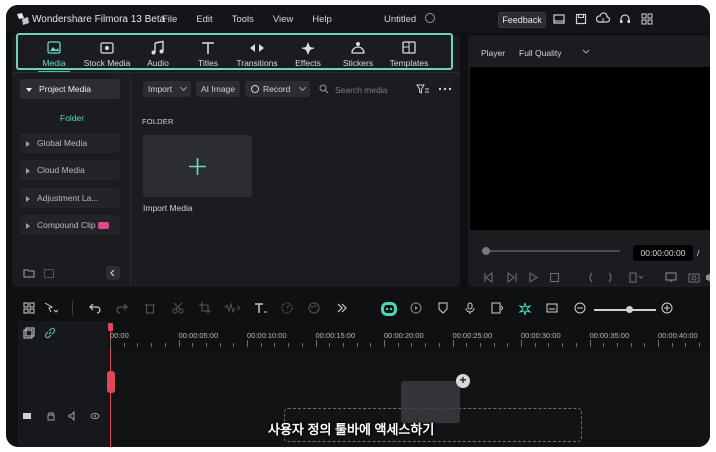  What do you see at coordinates (409, 53) in the screenshot?
I see `tab-templates: Templates` at bounding box center [409, 53].